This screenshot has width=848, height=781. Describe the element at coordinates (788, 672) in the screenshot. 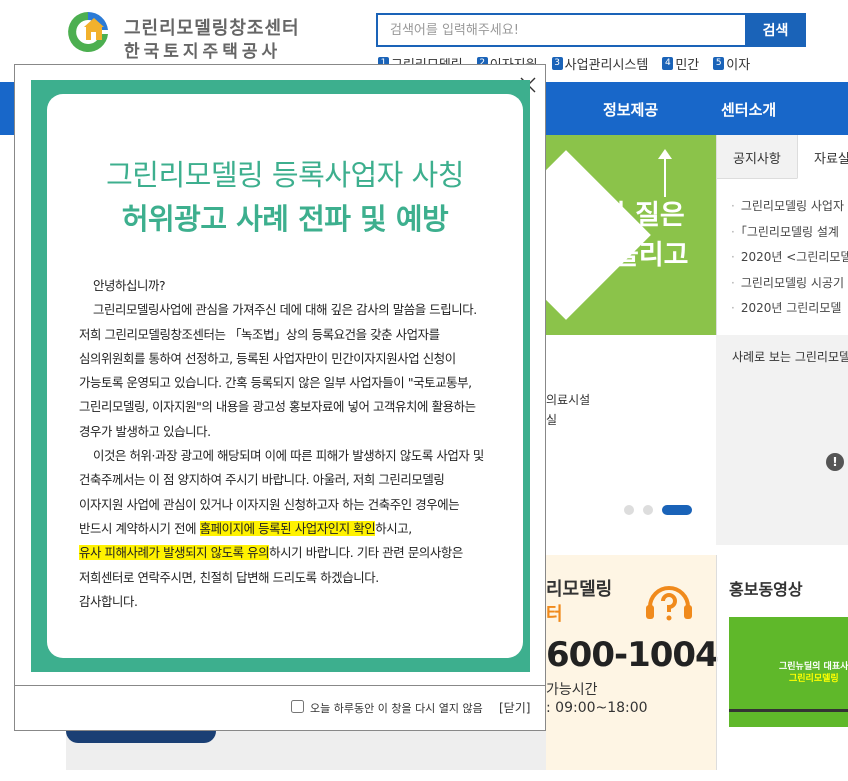

I see `video-thumbnail: 그린뉴딜의 대표사업 그린리모델링` at that location.